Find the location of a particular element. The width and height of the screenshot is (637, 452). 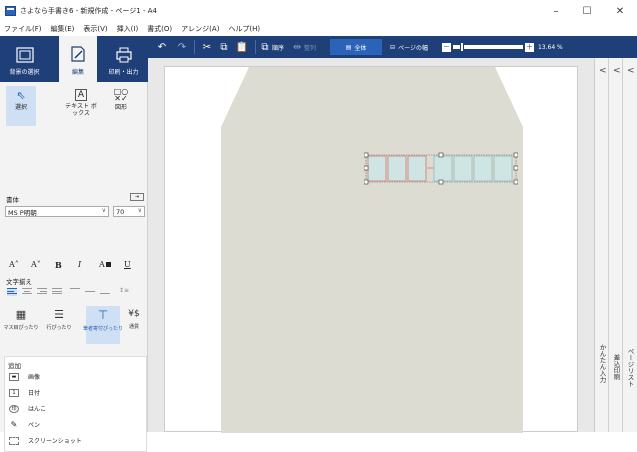

pen-icon: ✎ is located at coordinates (14, 424).